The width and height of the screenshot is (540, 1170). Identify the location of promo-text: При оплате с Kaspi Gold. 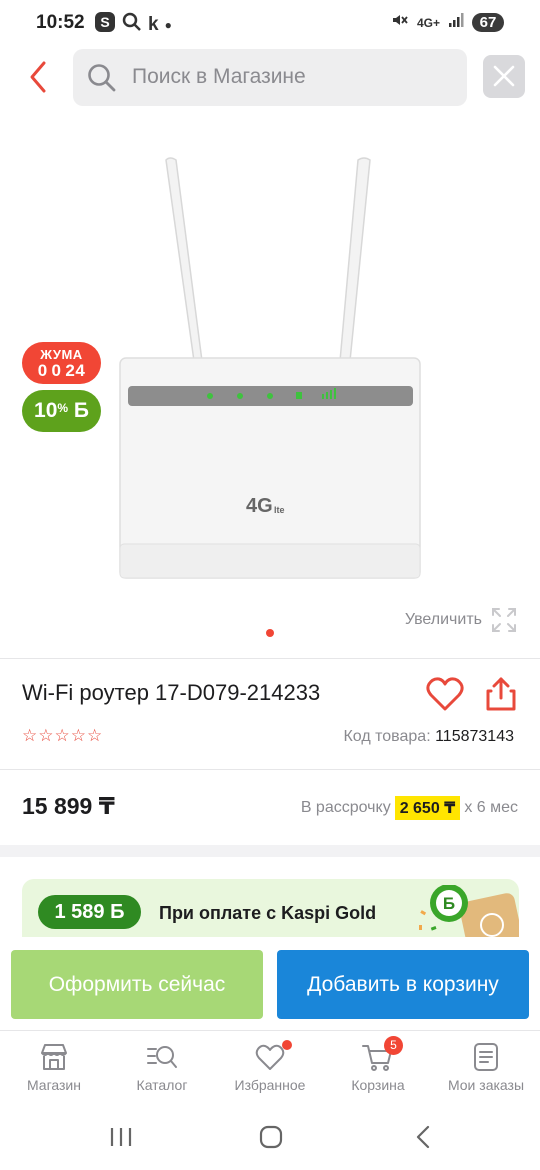
(268, 913).